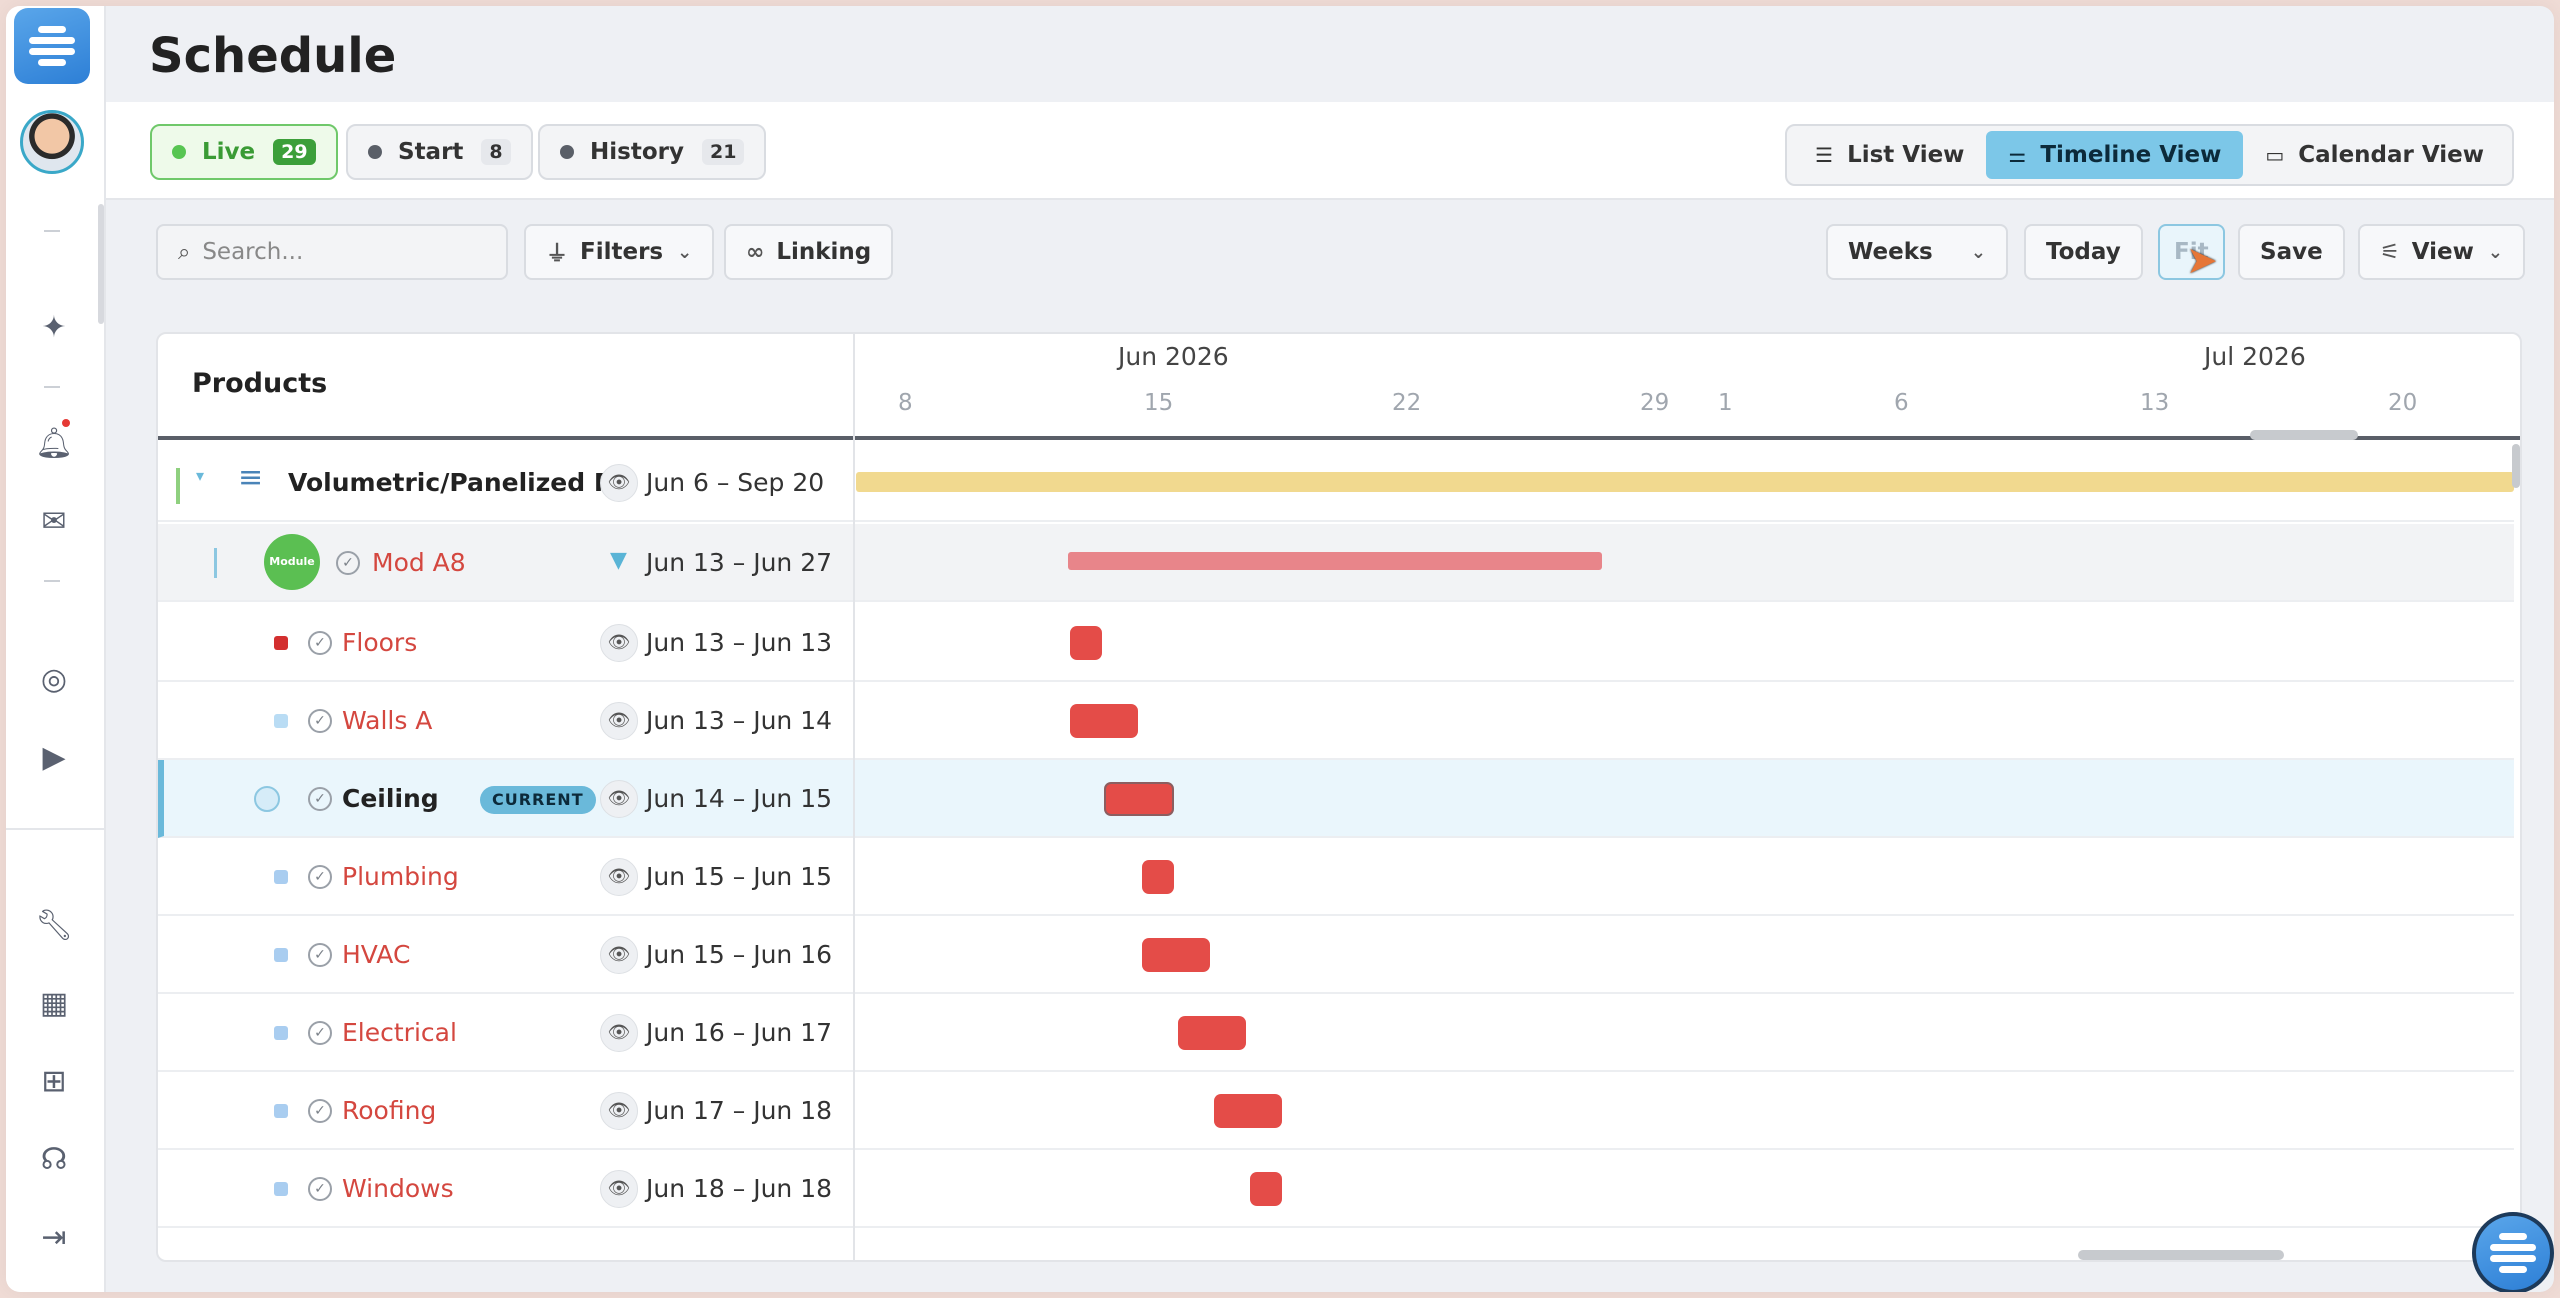 The width and height of the screenshot is (2560, 1298). Describe the element at coordinates (101, 264) in the screenshot. I see `sidebar-scrollbar` at that location.